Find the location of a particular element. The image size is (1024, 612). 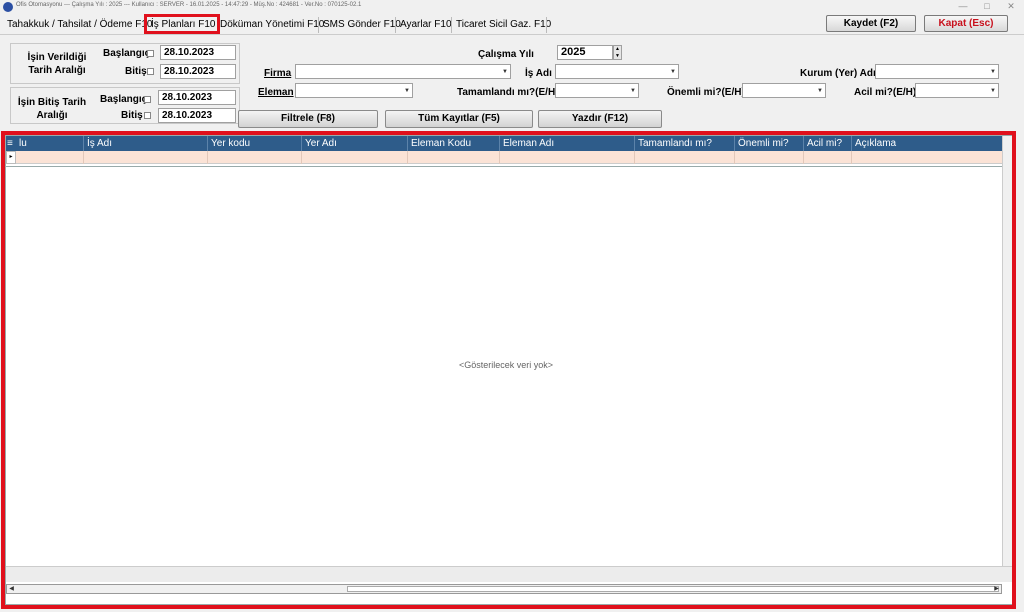

maximize-icon: □ is located at coordinates (987, 6).